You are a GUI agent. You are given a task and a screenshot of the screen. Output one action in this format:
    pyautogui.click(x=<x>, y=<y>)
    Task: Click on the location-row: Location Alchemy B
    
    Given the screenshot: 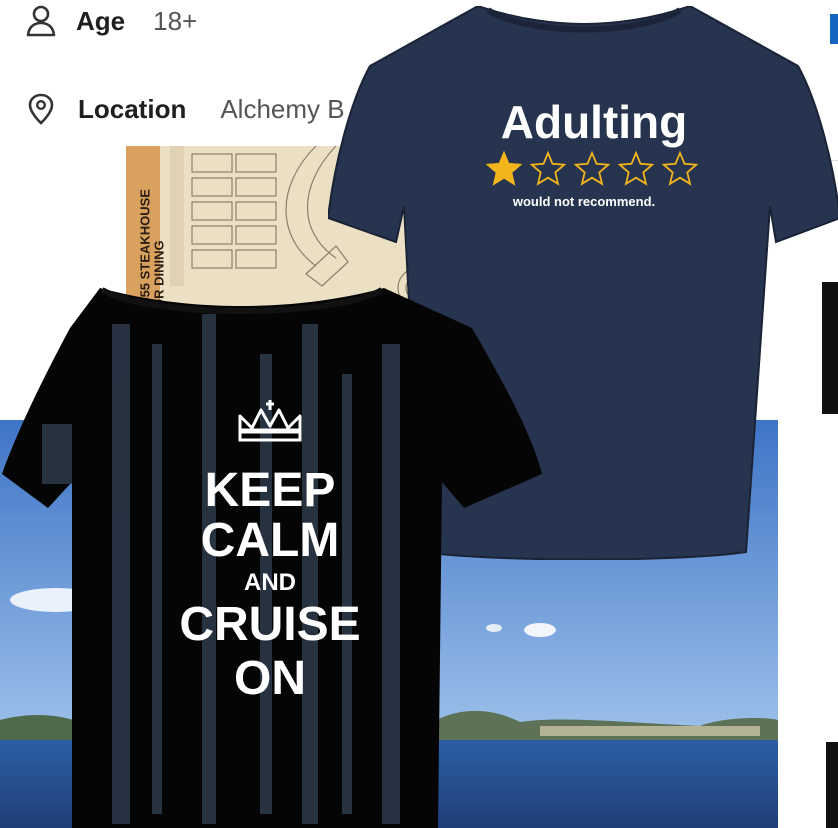 What is the action you would take?
    pyautogui.click(x=184, y=109)
    